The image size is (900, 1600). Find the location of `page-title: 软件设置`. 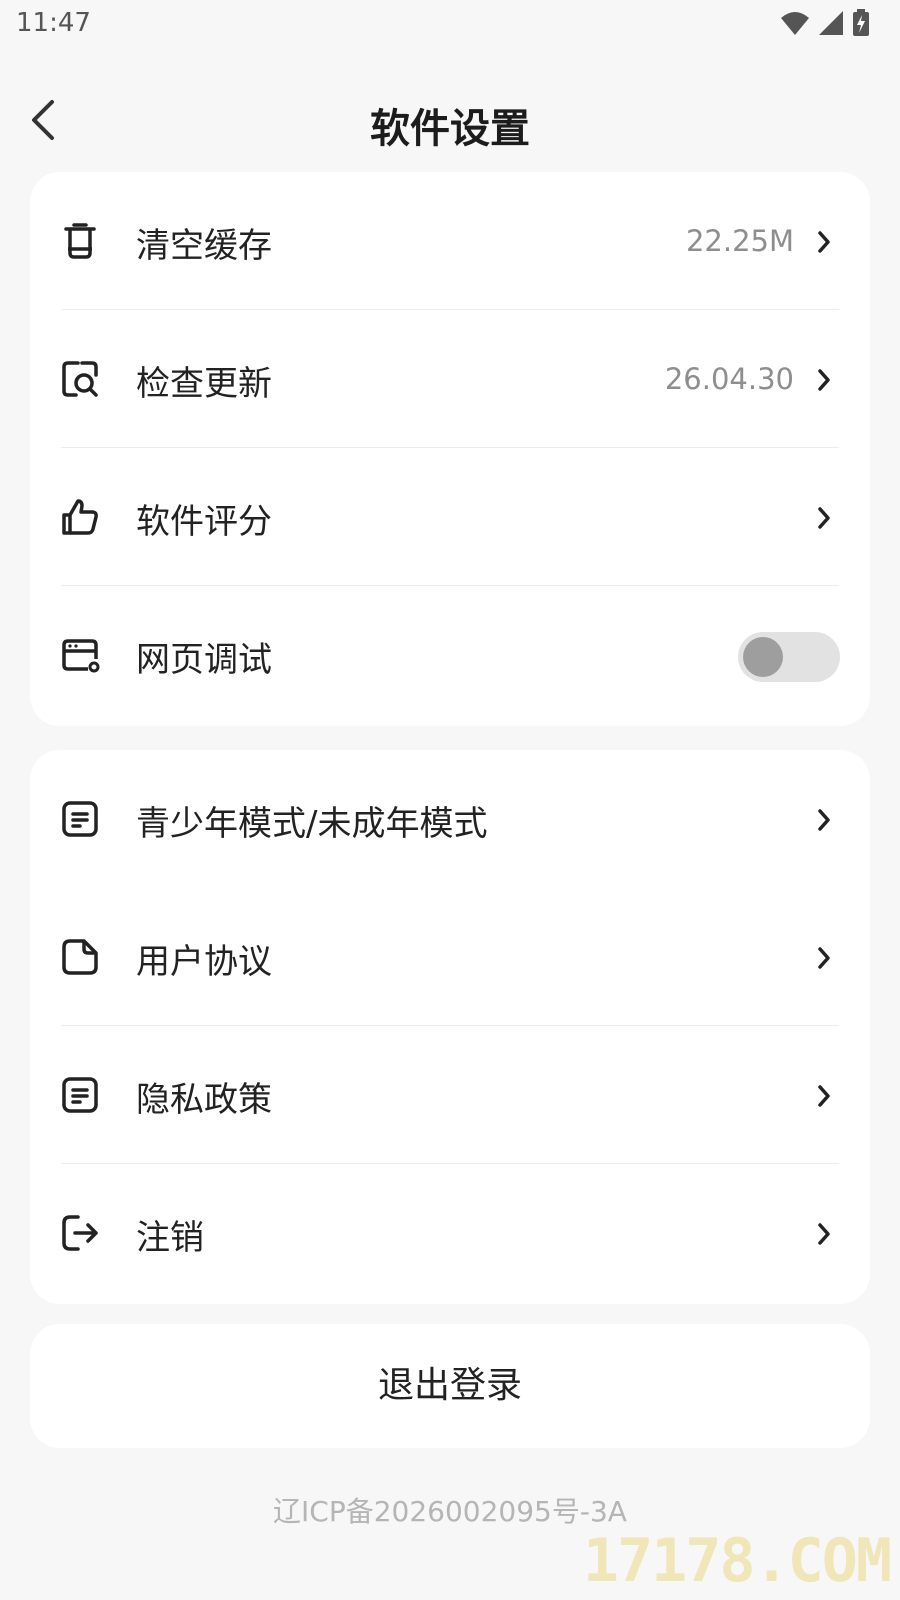

page-title: 软件设置 is located at coordinates (450, 129).